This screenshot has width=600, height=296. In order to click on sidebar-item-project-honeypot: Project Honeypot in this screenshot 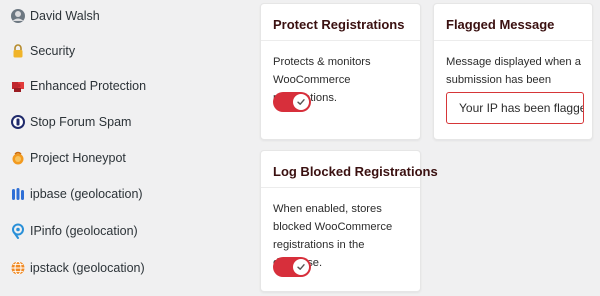, I will do `click(63, 158)`.